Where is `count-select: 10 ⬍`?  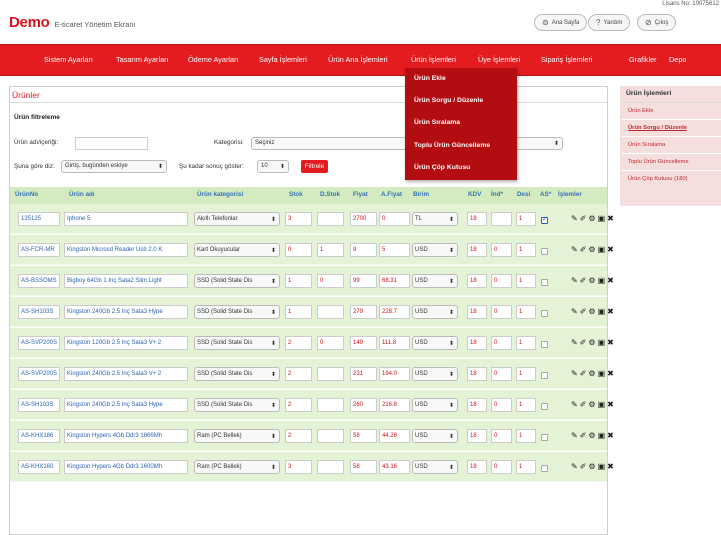
count-select: 10 ⬍ is located at coordinates (273, 166).